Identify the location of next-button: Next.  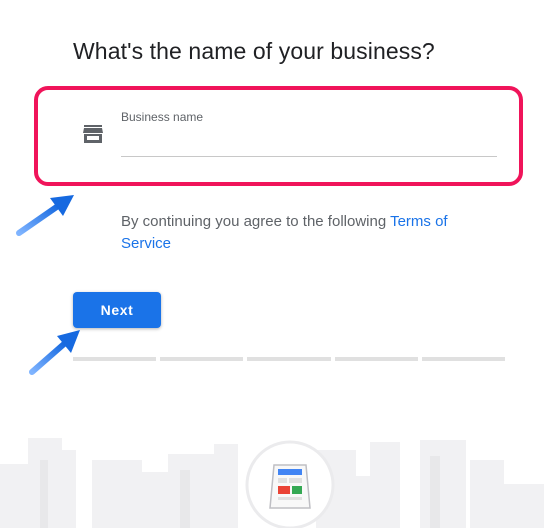
(117, 310).